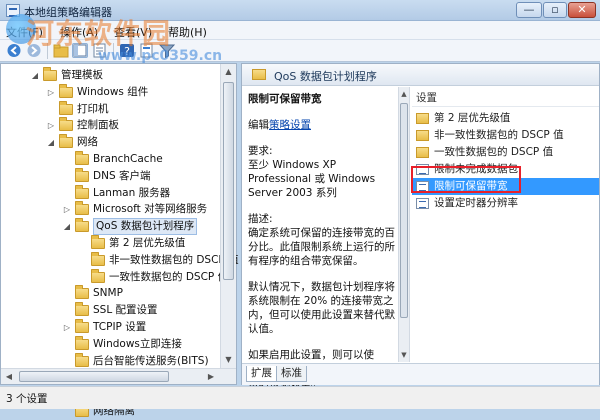  I want to click on settings-item-label: 非一致性数据包的 DSCP 值, so click(499, 135).